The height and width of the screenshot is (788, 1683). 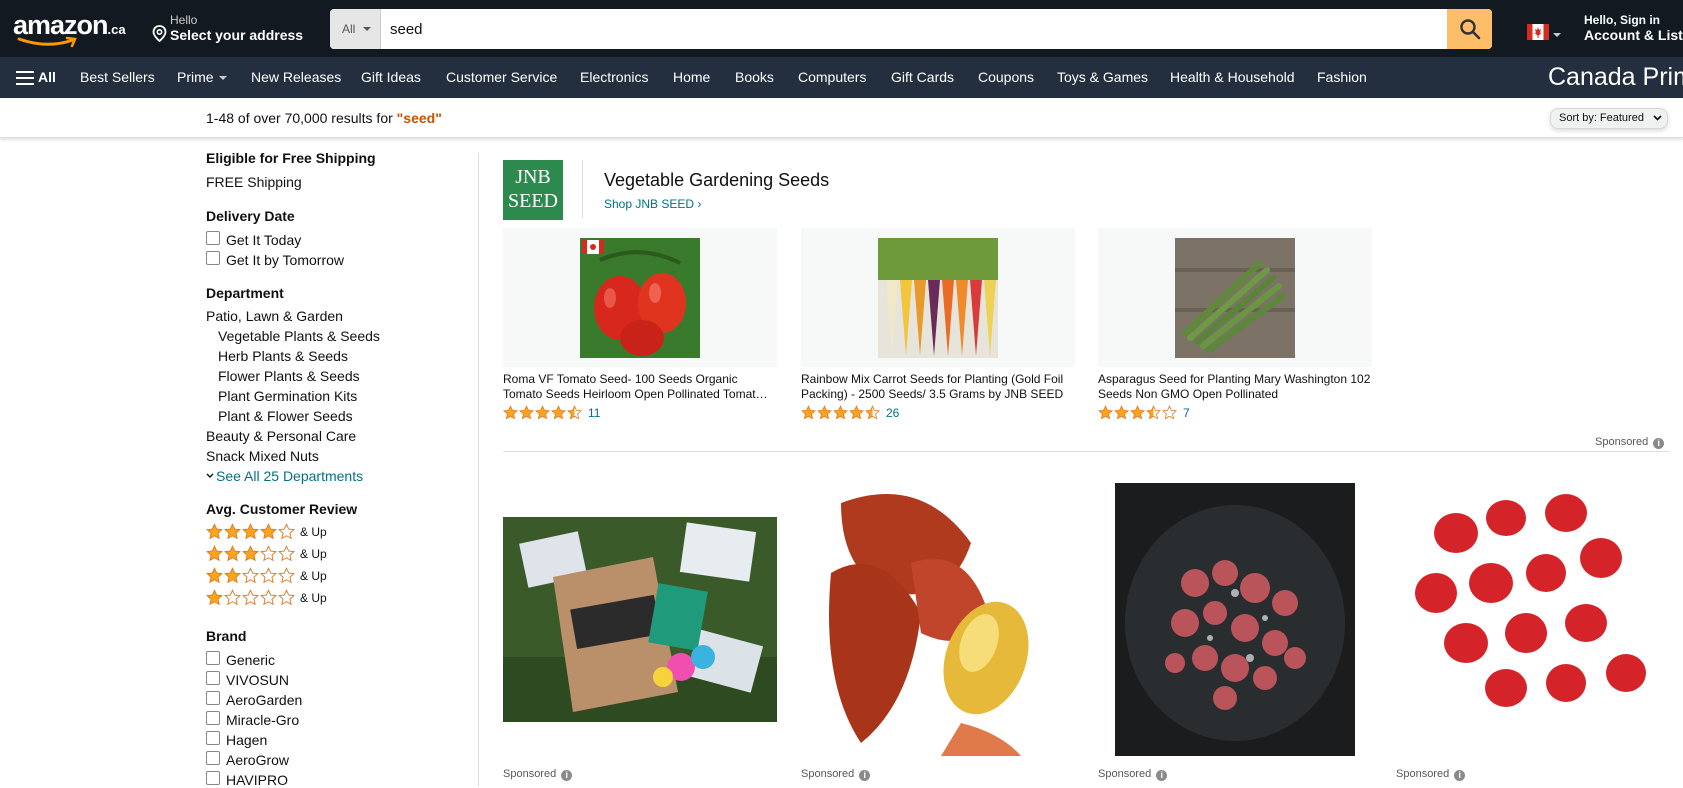 I want to click on review-up-label: & Up, so click(x=313, y=531).